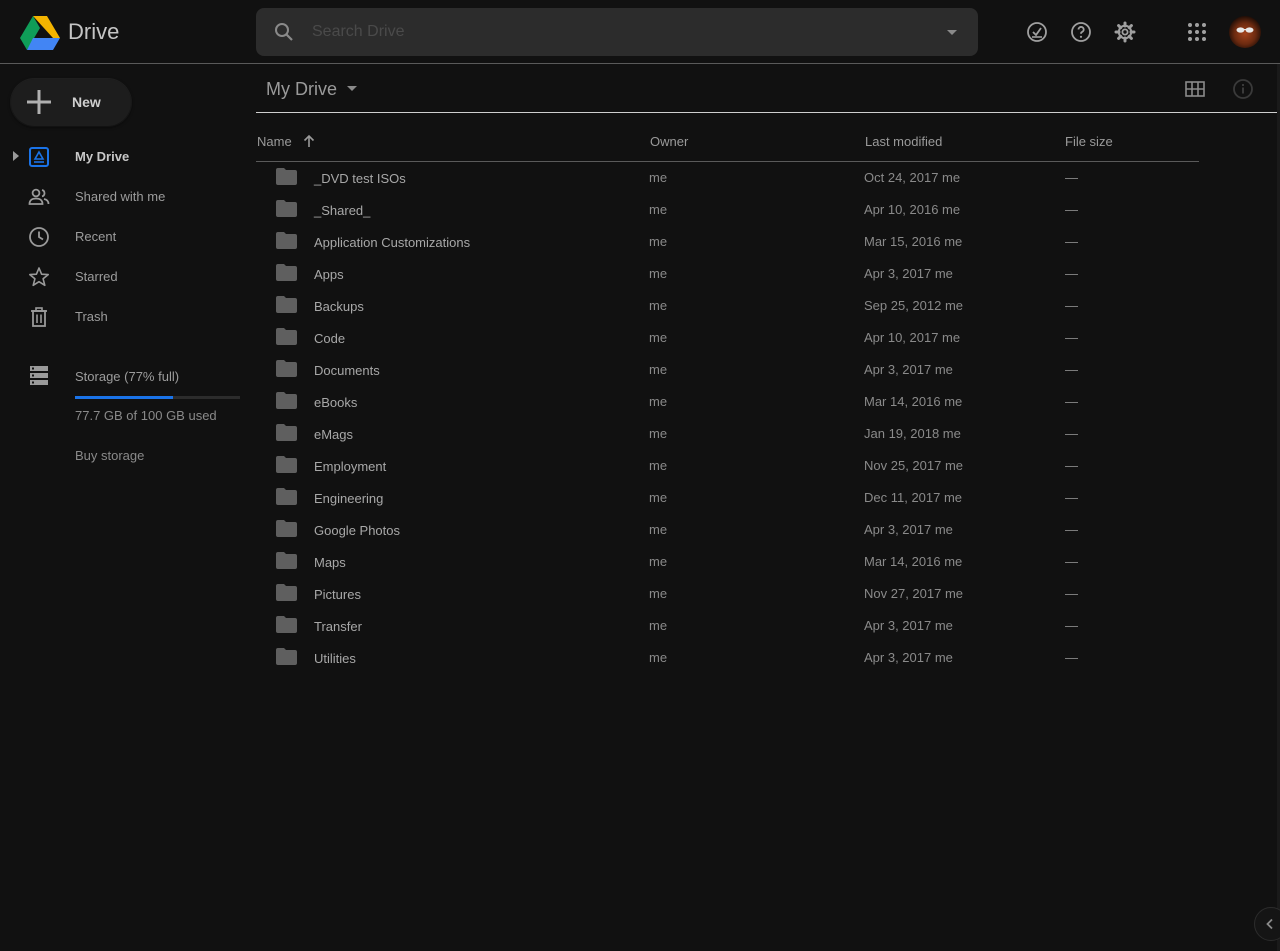 The height and width of the screenshot is (951, 1280). Describe the element at coordinates (120, 278) in the screenshot. I see `sidebar-item-starred: Starred` at that location.